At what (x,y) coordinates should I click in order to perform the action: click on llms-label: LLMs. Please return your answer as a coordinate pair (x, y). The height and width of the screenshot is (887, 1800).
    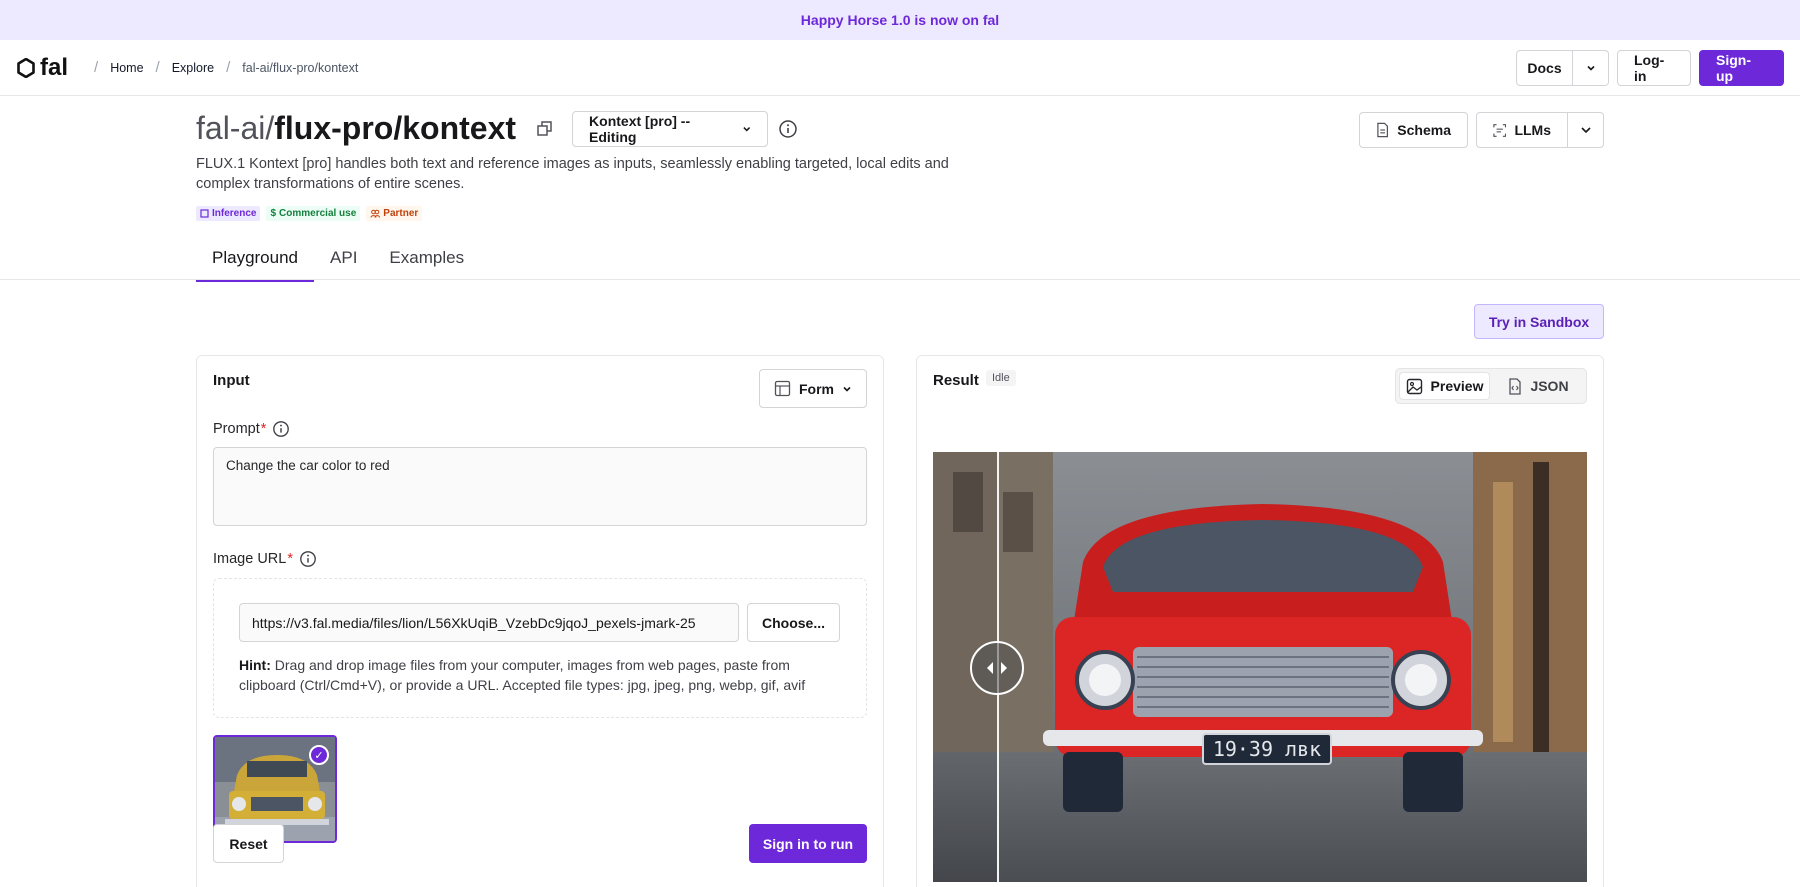
    Looking at the image, I should click on (1532, 130).